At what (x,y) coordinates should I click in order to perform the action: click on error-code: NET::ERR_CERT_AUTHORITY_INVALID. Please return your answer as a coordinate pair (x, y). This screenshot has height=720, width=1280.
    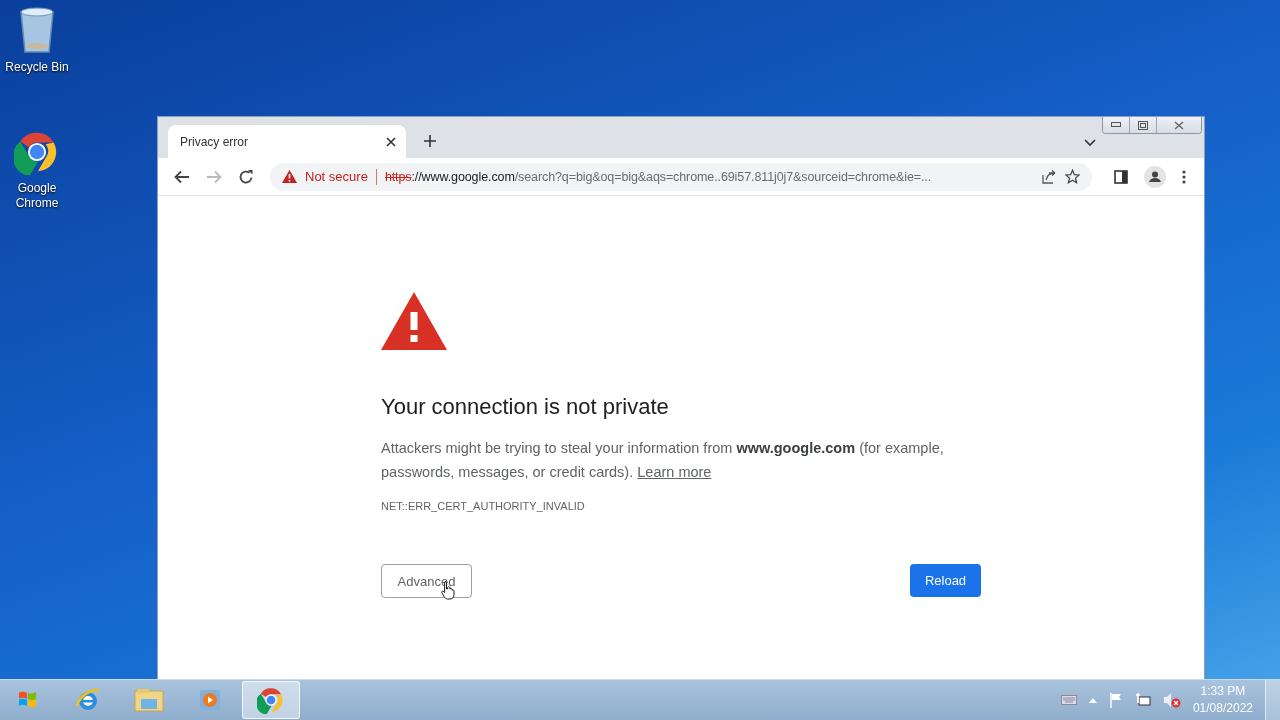
    Looking at the image, I should click on (483, 506).